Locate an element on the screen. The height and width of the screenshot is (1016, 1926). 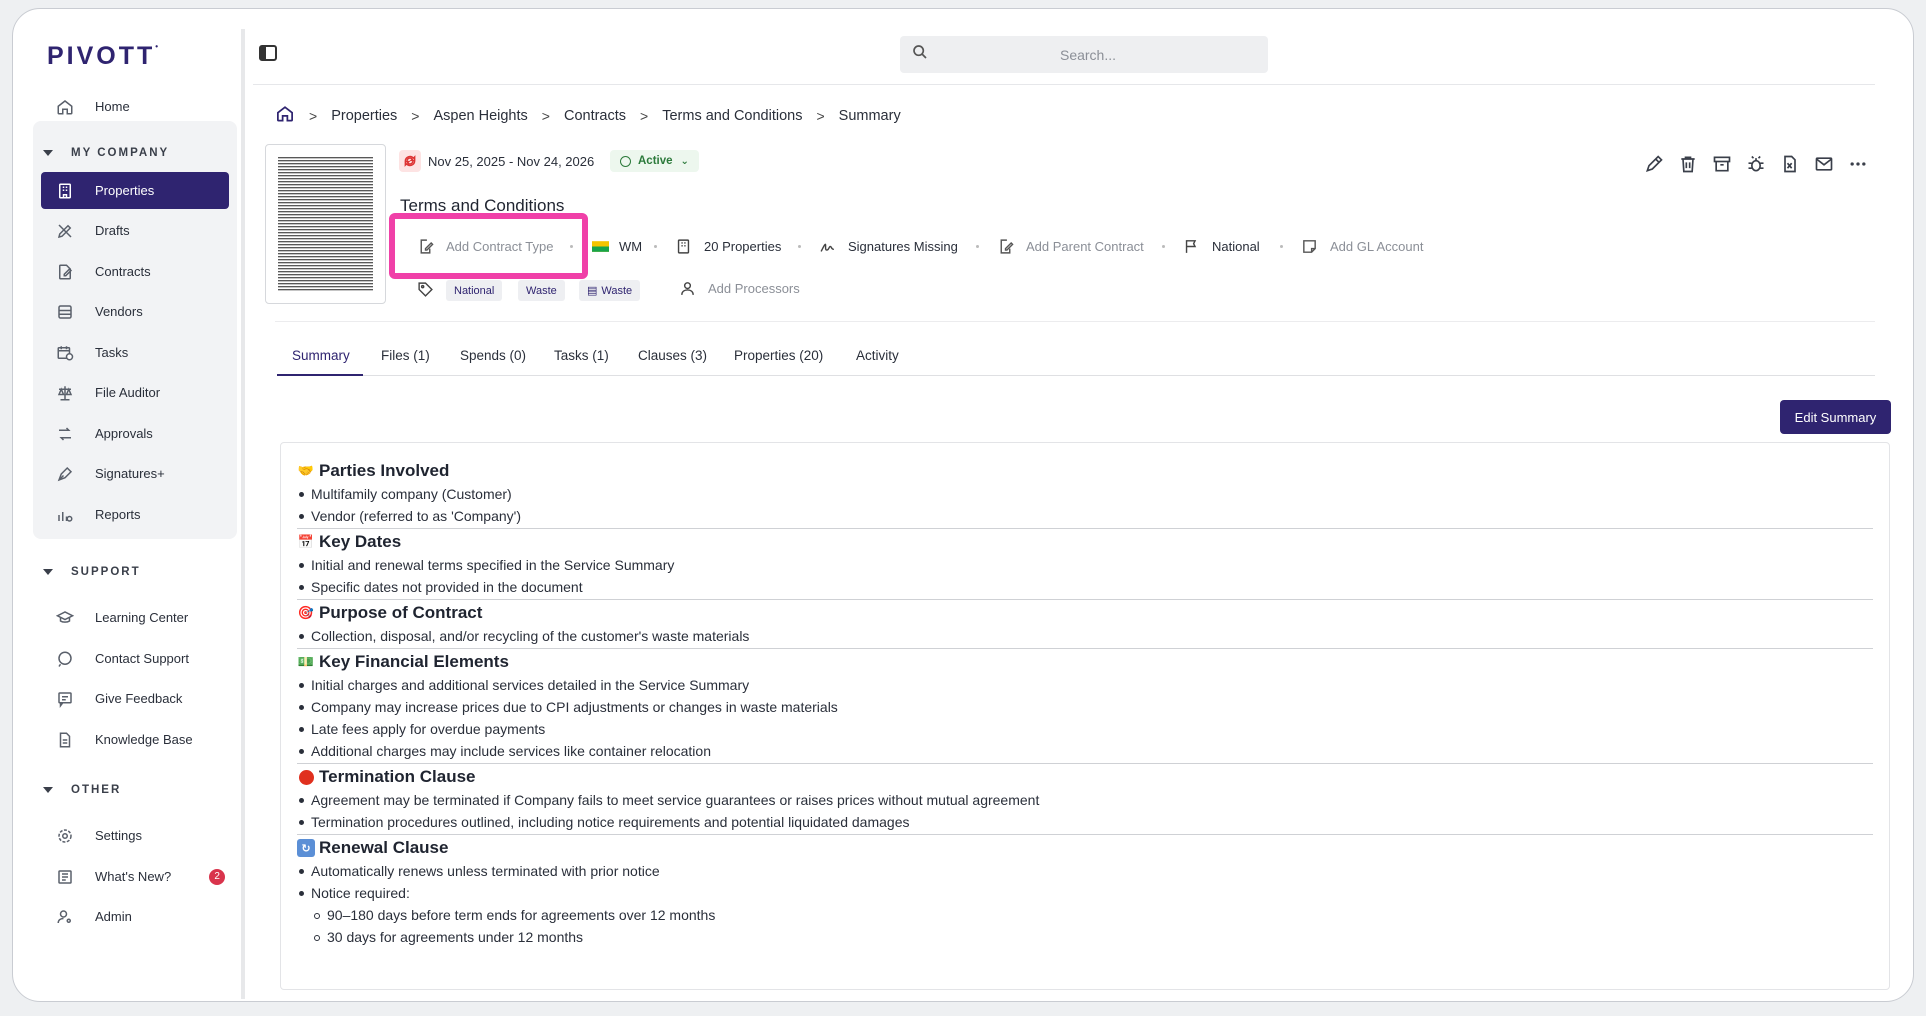
category-icon: ▤ is located at coordinates (592, 291).